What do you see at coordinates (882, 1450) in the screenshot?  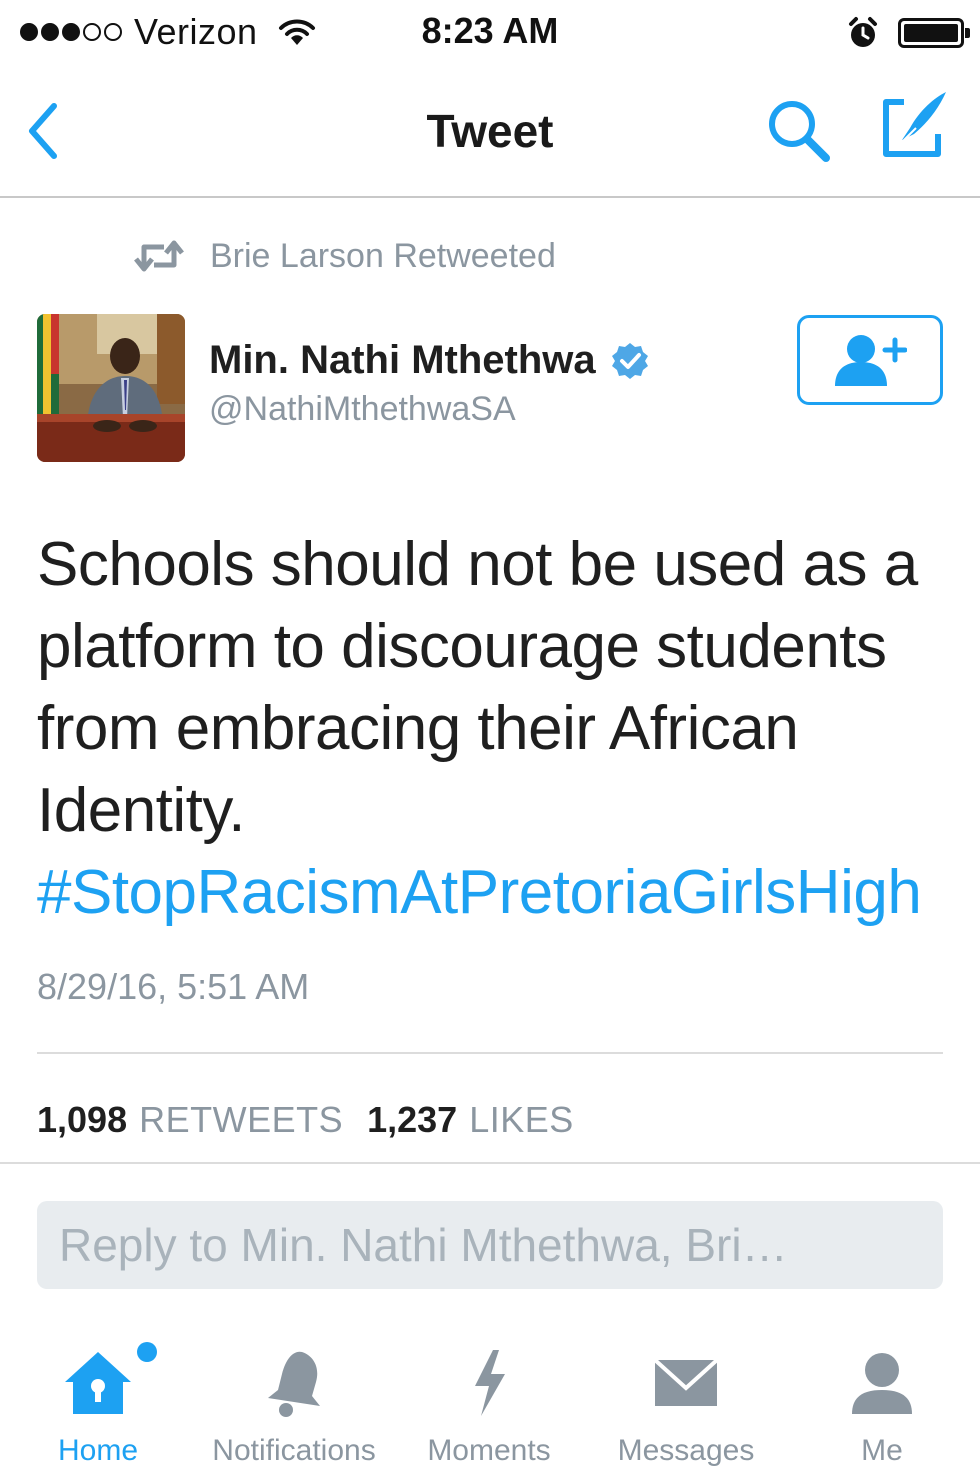 I see `tab-label: Me` at bounding box center [882, 1450].